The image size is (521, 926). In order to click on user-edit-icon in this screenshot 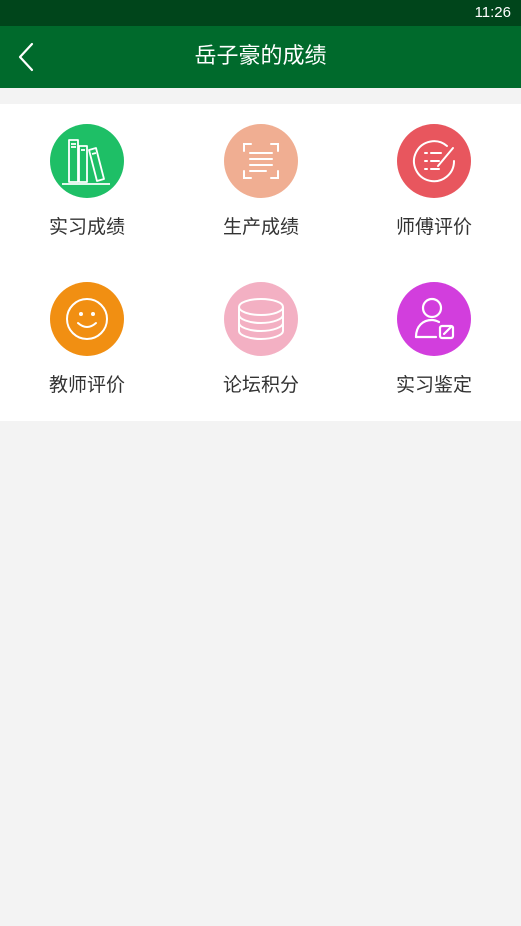, I will do `click(434, 318)`.